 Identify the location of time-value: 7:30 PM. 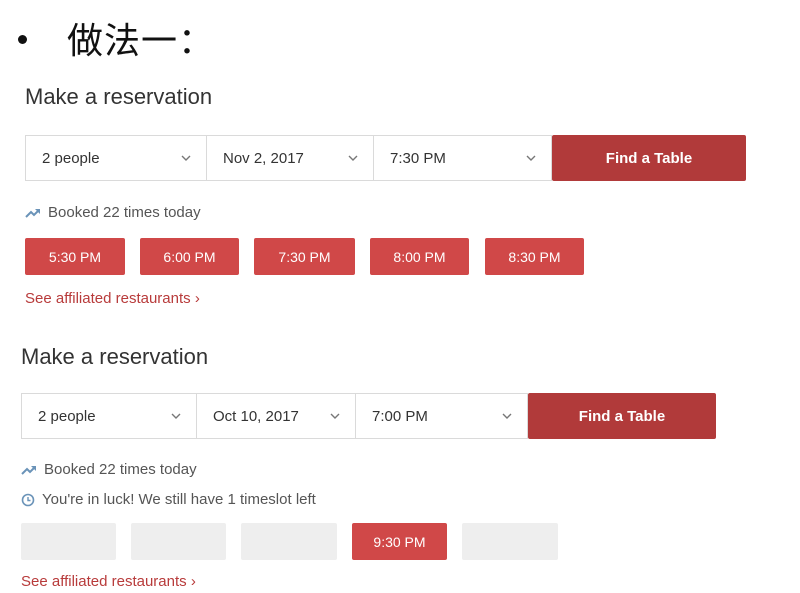
(418, 158).